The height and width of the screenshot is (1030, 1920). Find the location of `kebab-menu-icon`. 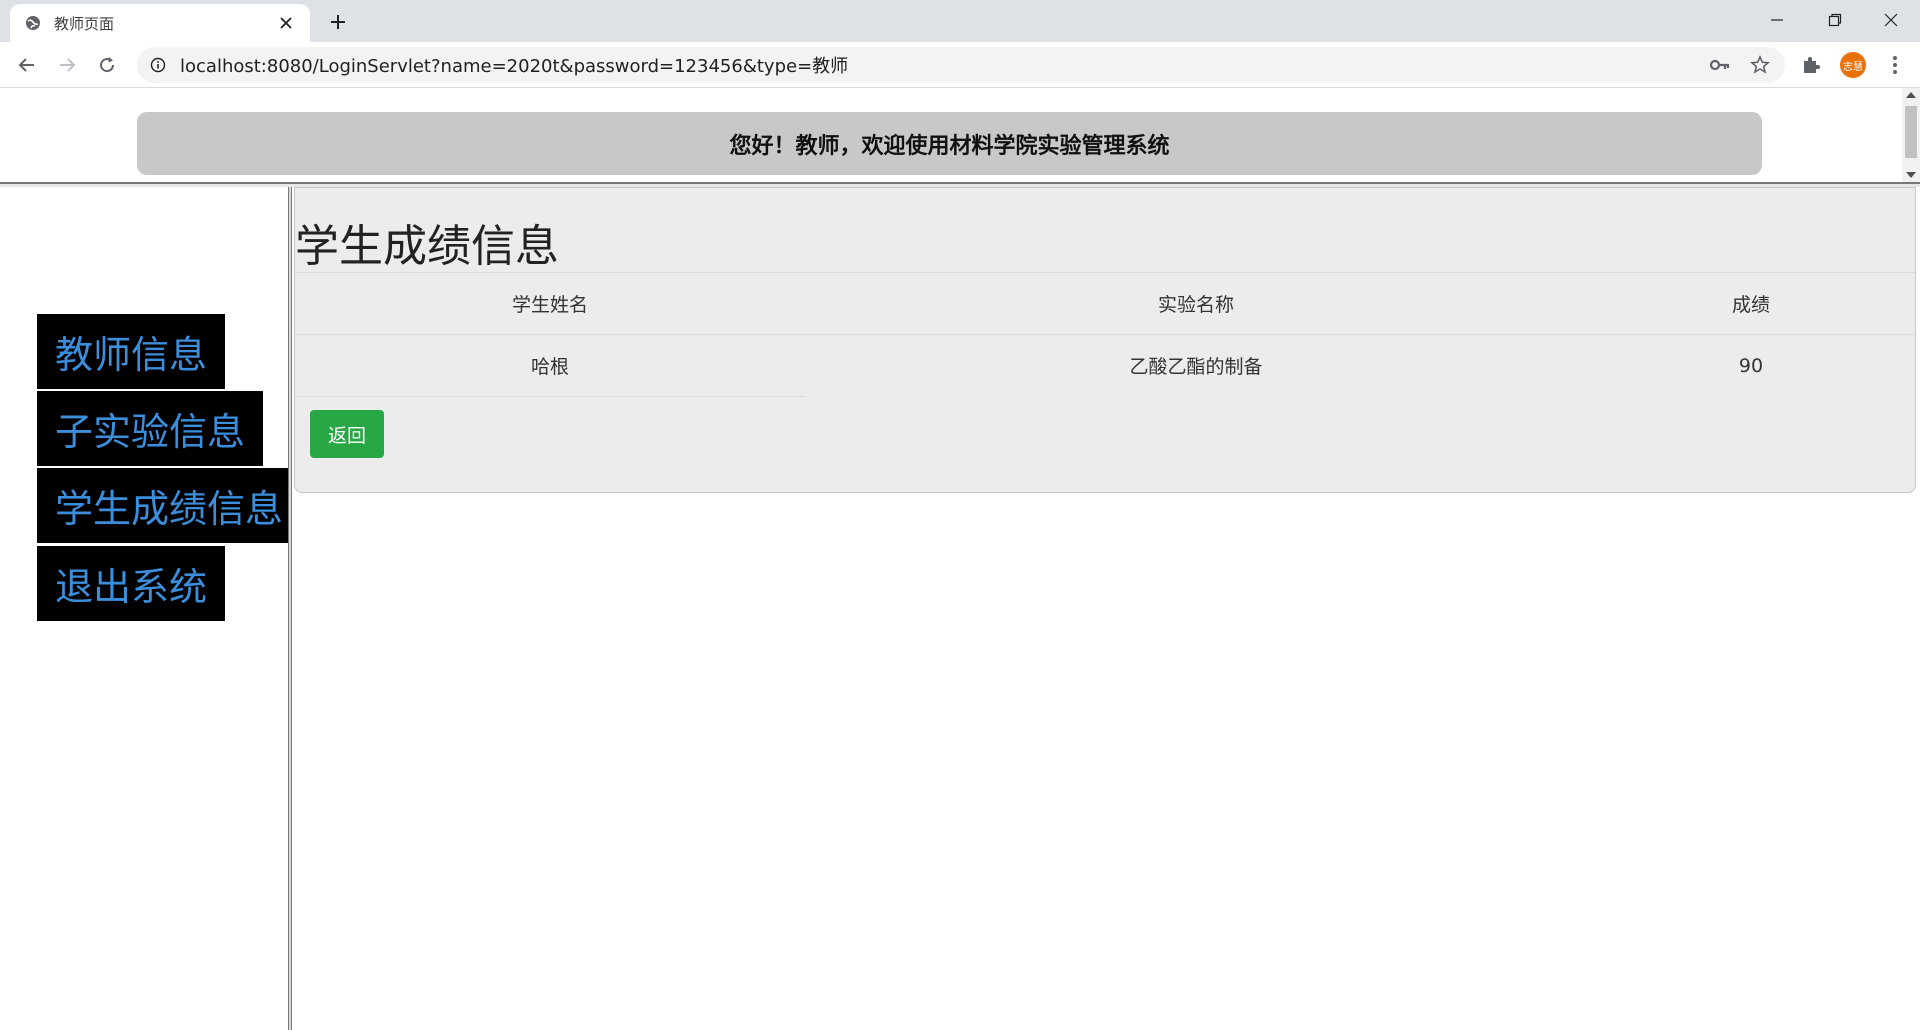

kebab-menu-icon is located at coordinates (1895, 65).